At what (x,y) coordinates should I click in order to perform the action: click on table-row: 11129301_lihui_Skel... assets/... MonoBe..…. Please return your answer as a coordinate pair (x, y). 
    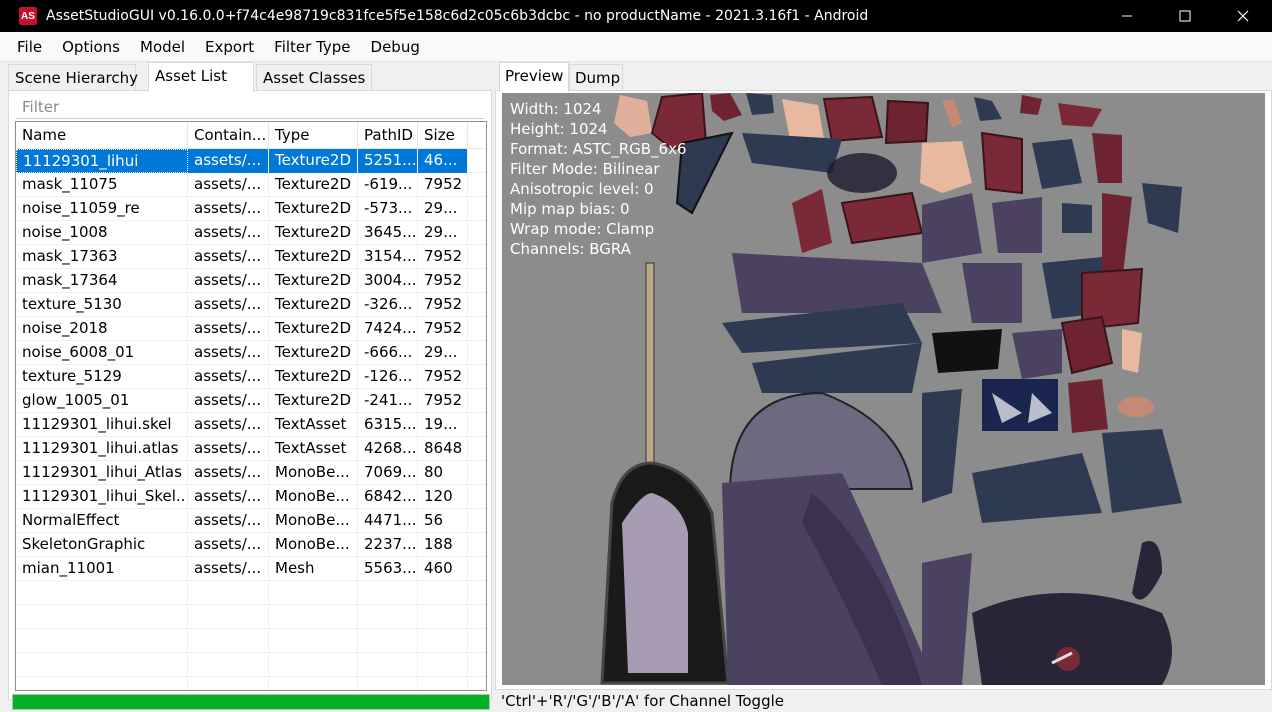
    Looking at the image, I should click on (251, 497).